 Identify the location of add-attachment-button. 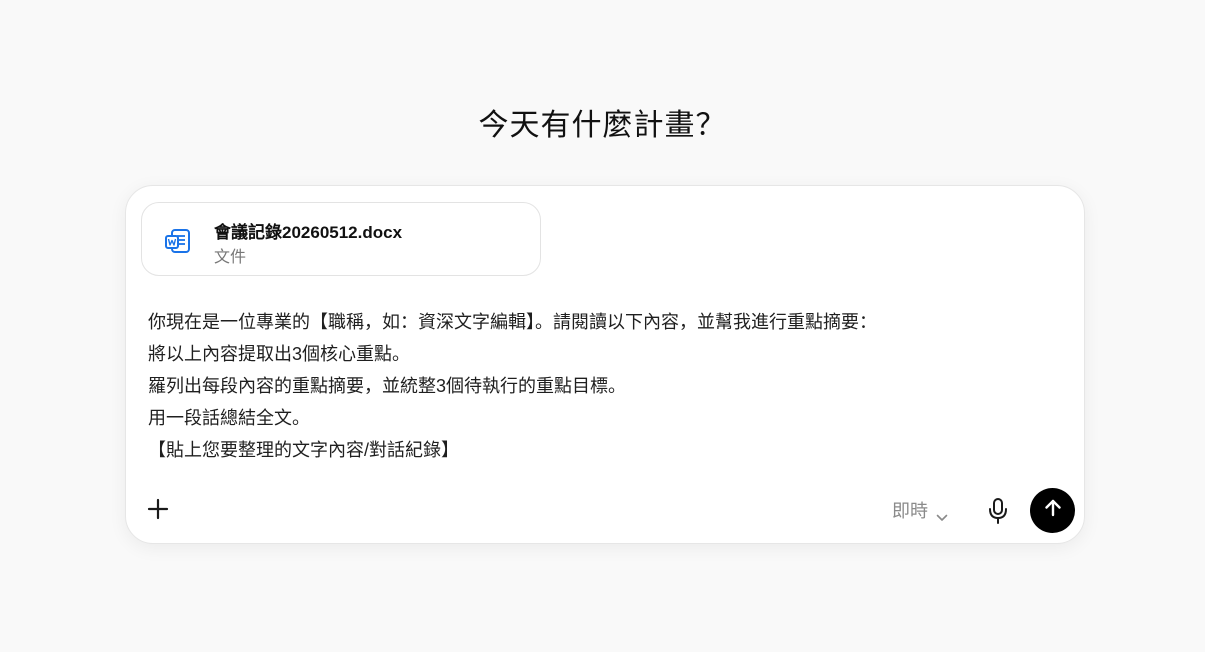
(158, 509).